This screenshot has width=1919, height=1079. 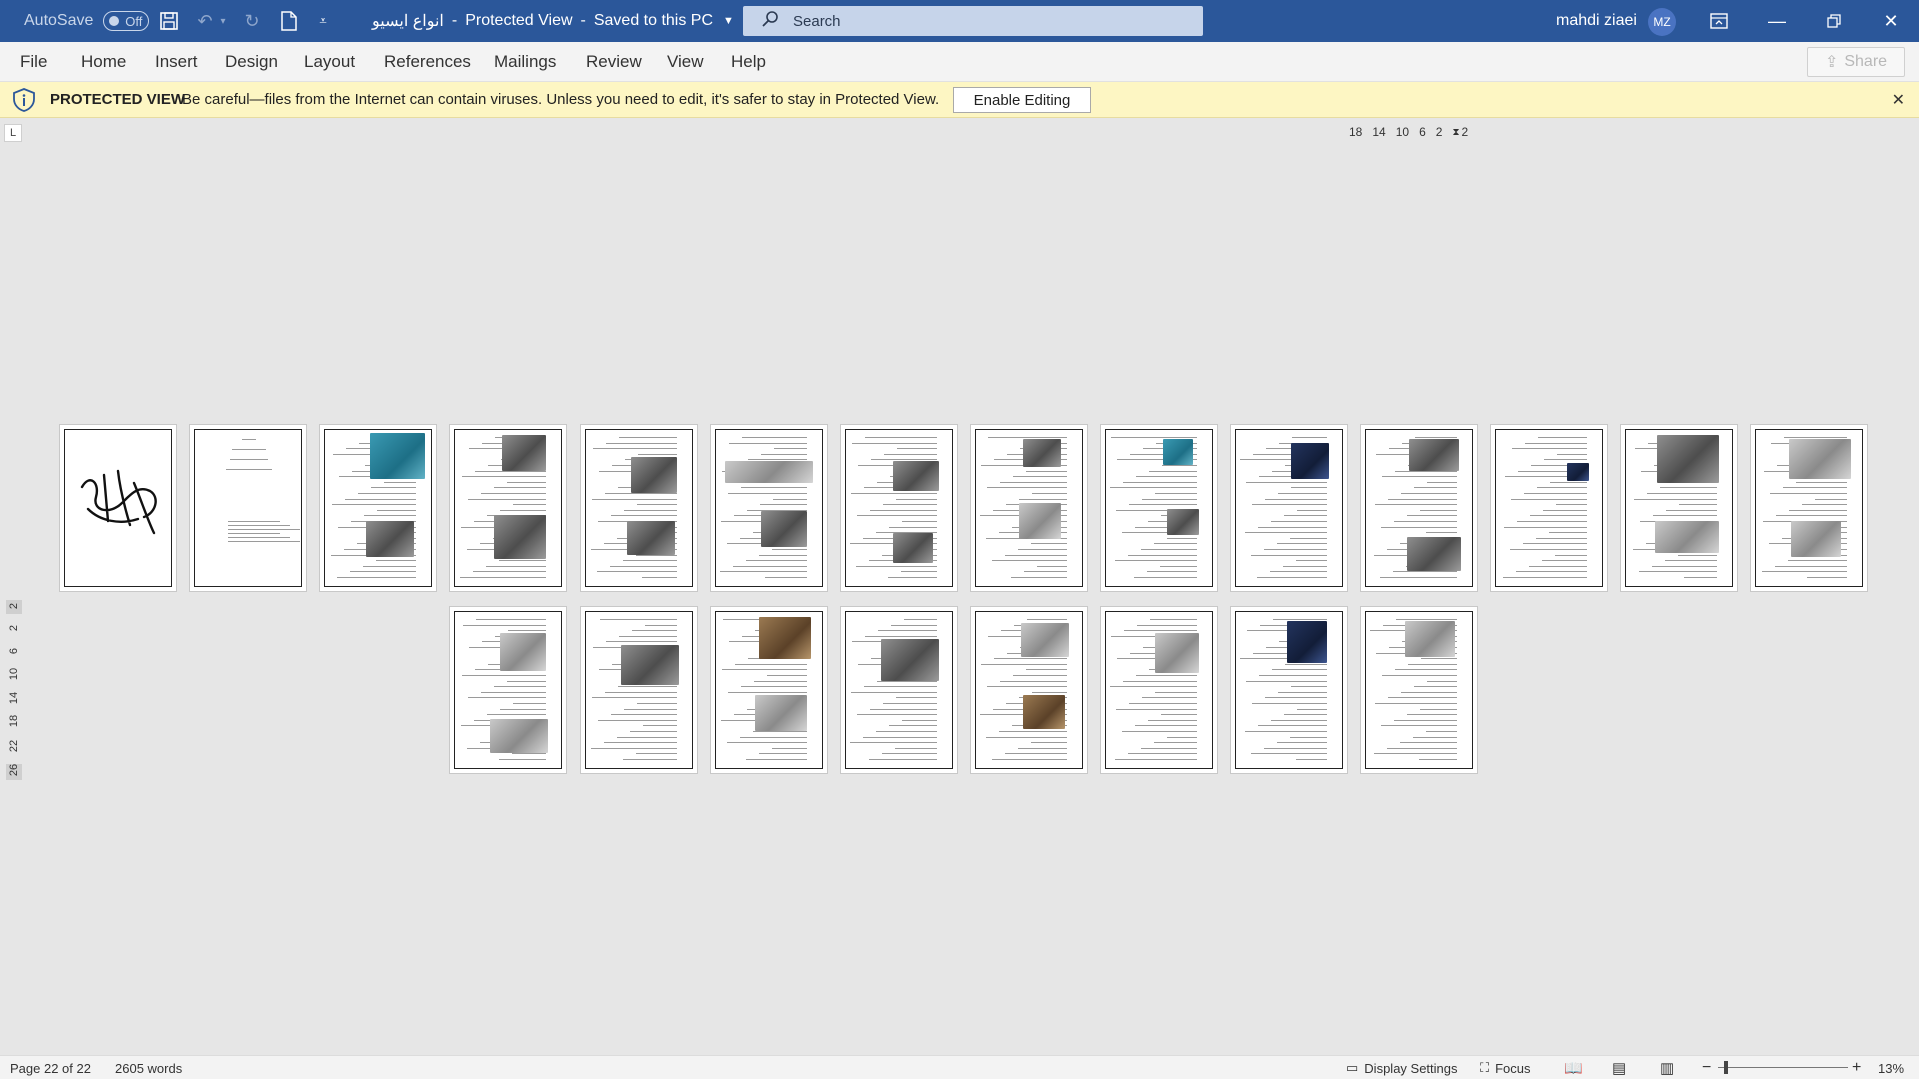 I want to click on horizontal-ruler: 18 14 10 6 2 ⧗ 2, so click(x=1414, y=132).